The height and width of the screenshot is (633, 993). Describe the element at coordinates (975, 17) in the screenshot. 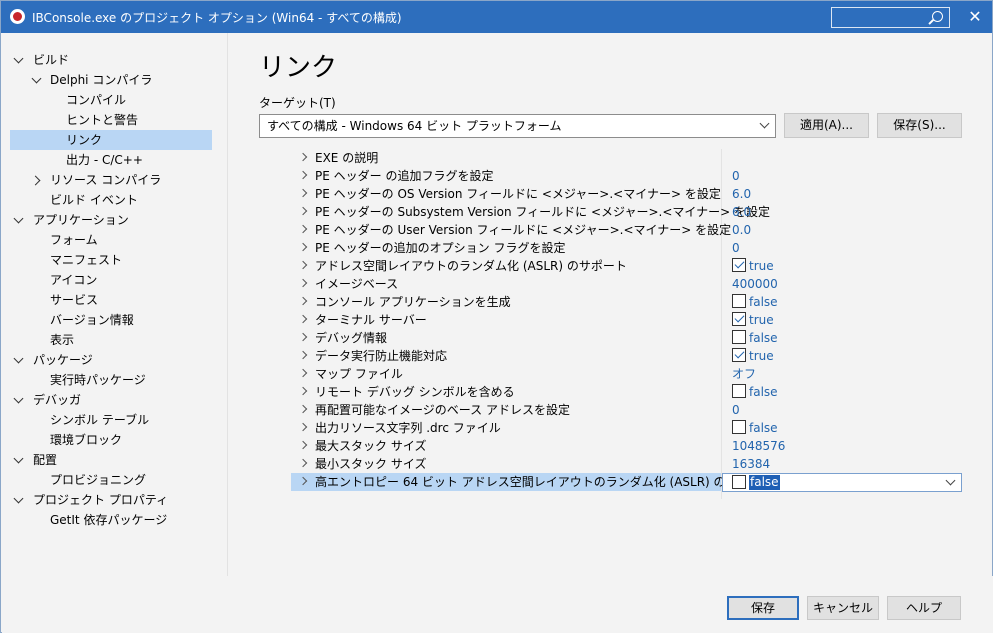

I see `close-icon: ✕` at that location.